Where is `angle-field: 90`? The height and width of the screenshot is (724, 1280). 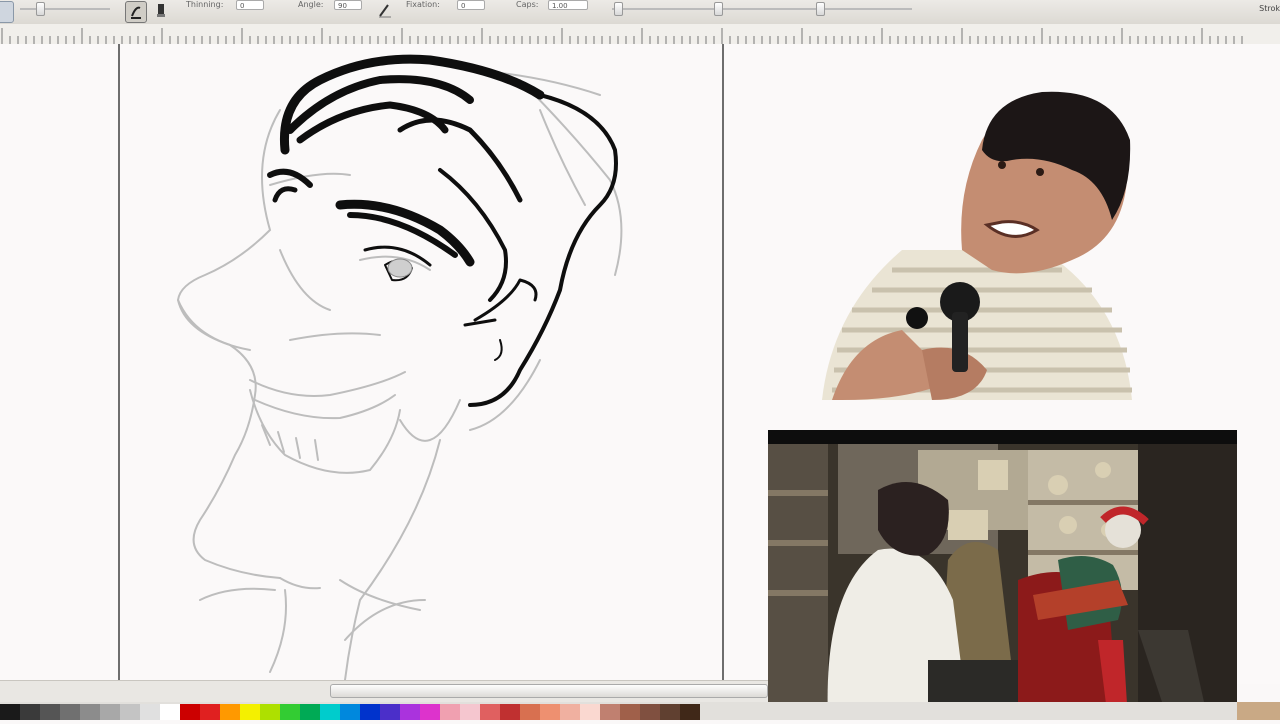
angle-field: 90 is located at coordinates (348, 5).